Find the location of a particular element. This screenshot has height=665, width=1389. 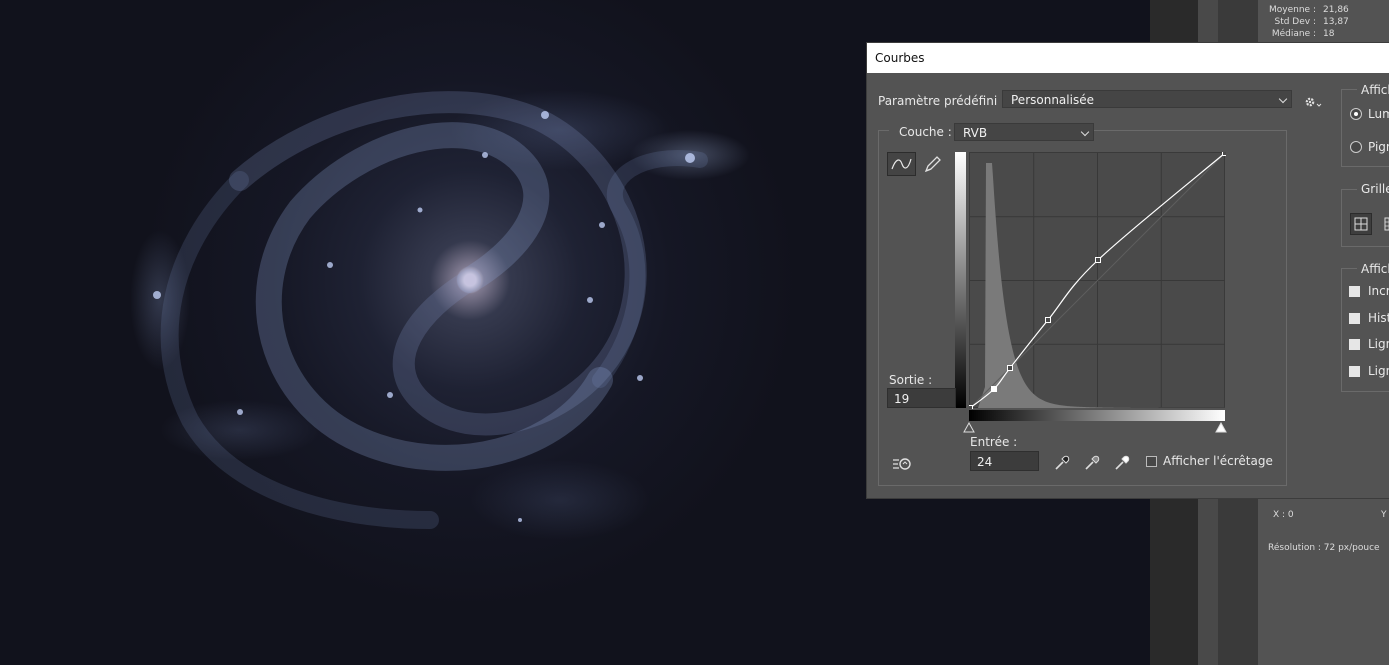

channel-select: RVB is located at coordinates (1024, 132).